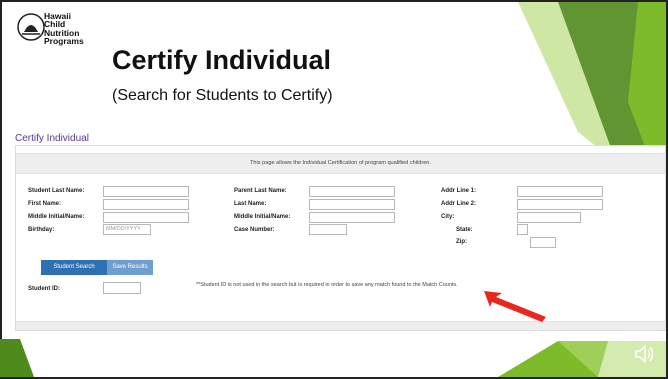 This screenshot has height=379, width=668. I want to click on parent-middle-initial-label: Middle Initial/Name:, so click(262, 217).